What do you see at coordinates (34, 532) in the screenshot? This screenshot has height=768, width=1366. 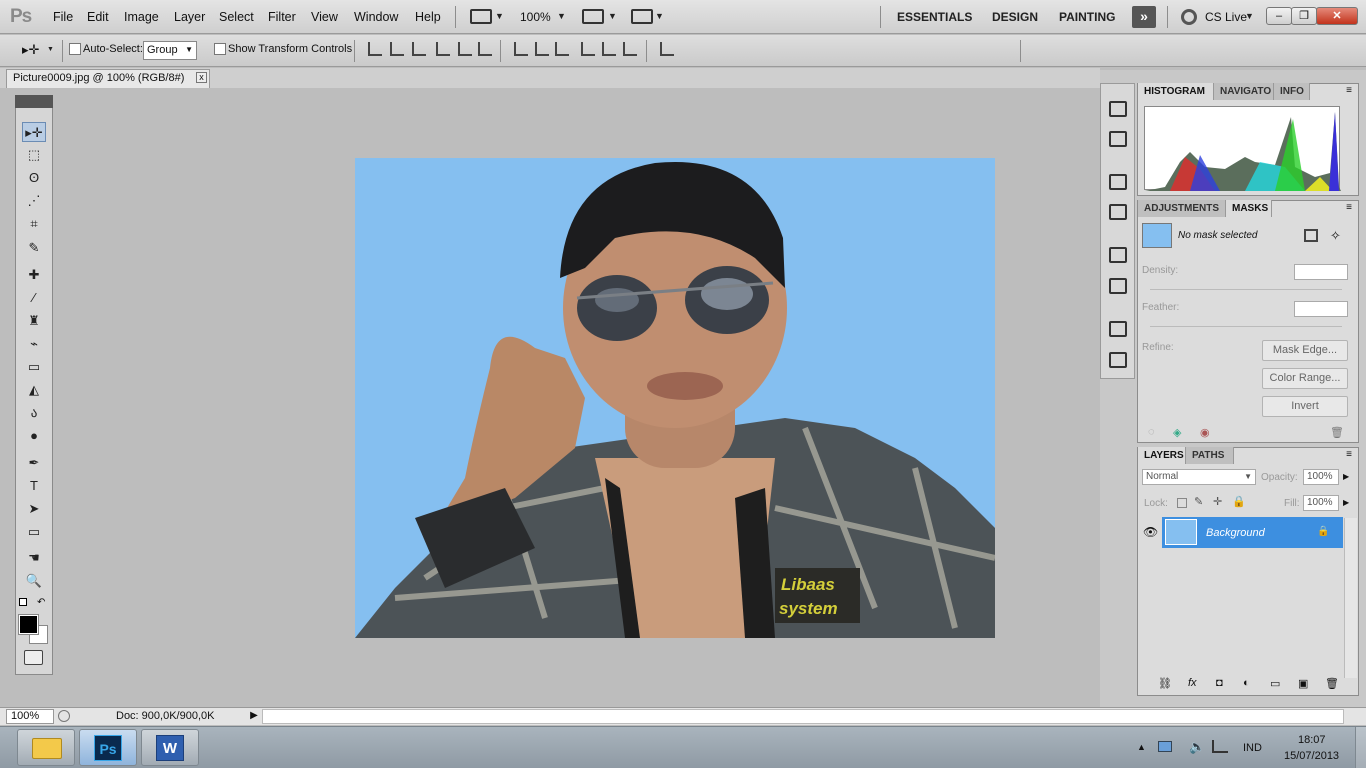 I see `rectangle-tool-icon: ▭` at bounding box center [34, 532].